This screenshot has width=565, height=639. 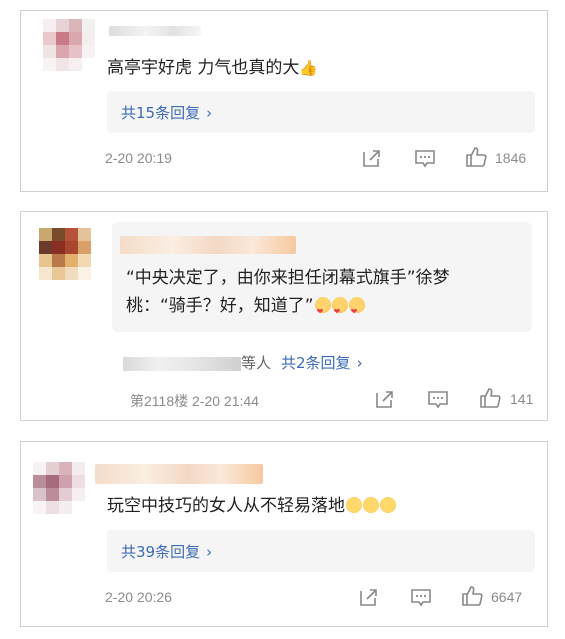 What do you see at coordinates (316, 363) in the screenshot?
I see `view-replies-link: 共2条回复` at bounding box center [316, 363].